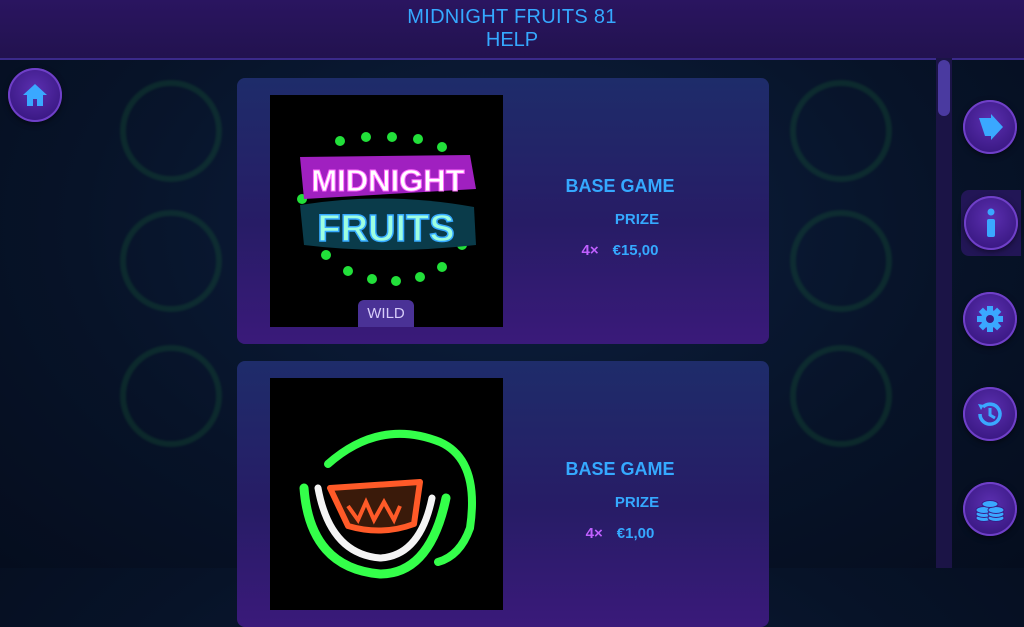 Image resolution: width=1024 pixels, height=627 pixels. I want to click on watermelon-icon, so click(387, 504).